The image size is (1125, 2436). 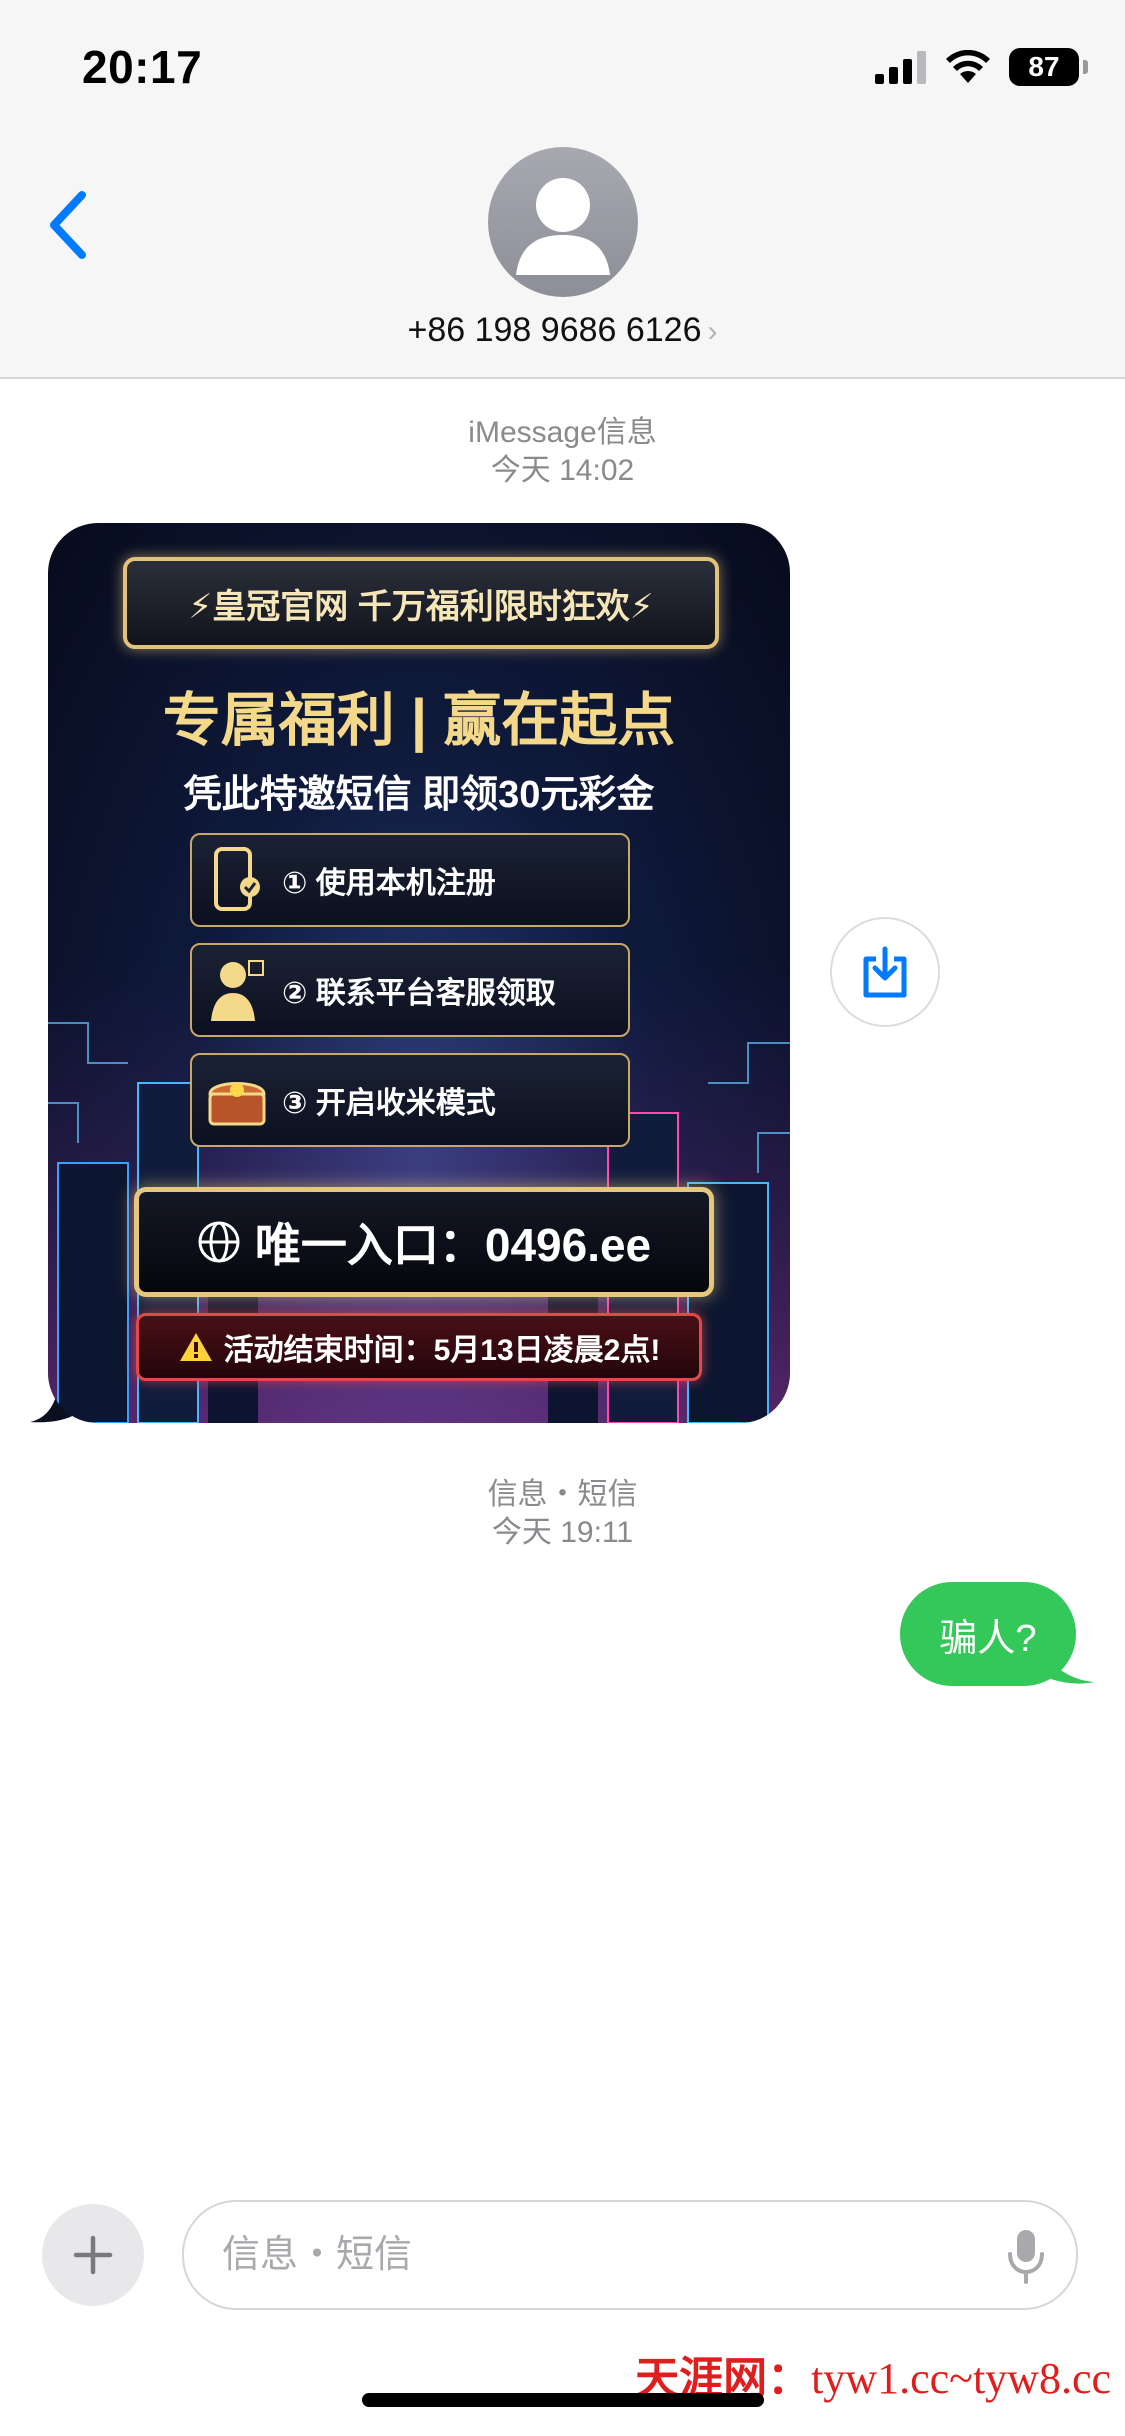 What do you see at coordinates (563, 226) in the screenshot?
I see `person-silhouette-icon` at bounding box center [563, 226].